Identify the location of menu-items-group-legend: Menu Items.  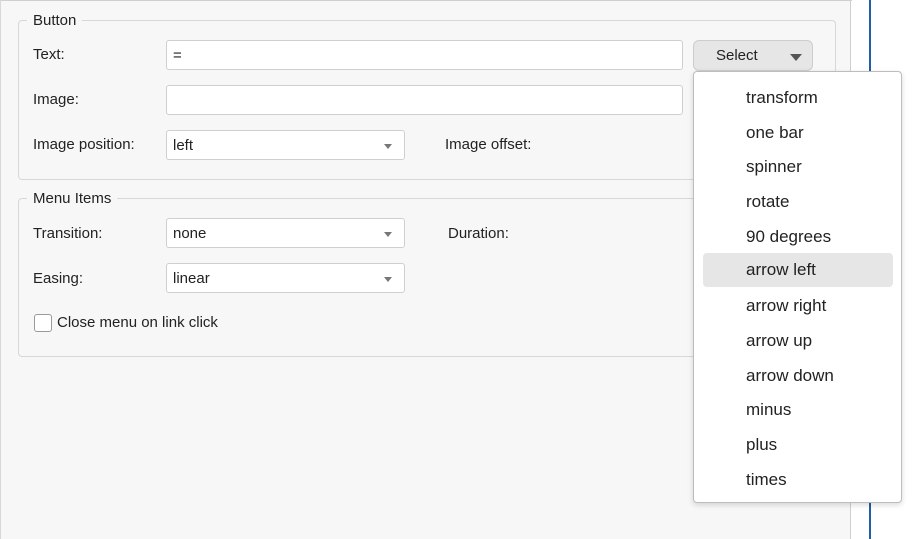
(72, 198).